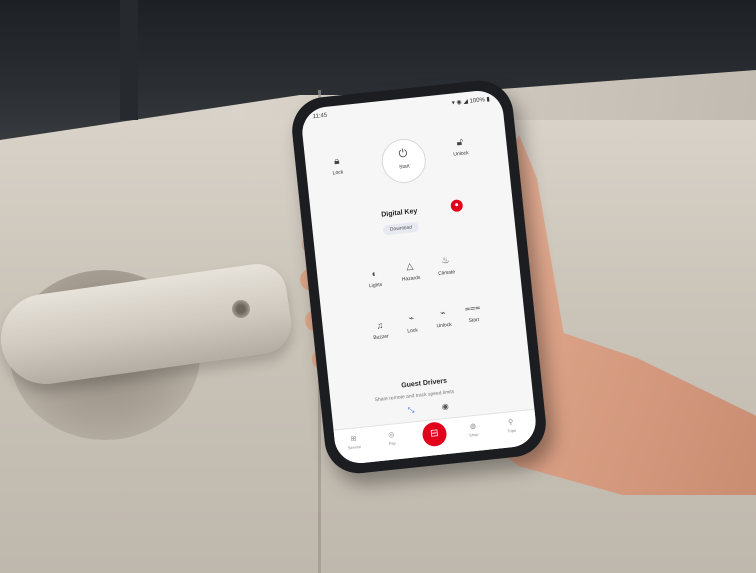 The width and height of the screenshot is (756, 573). I want to click on hazards-button: △ Hazards, so click(410, 271).